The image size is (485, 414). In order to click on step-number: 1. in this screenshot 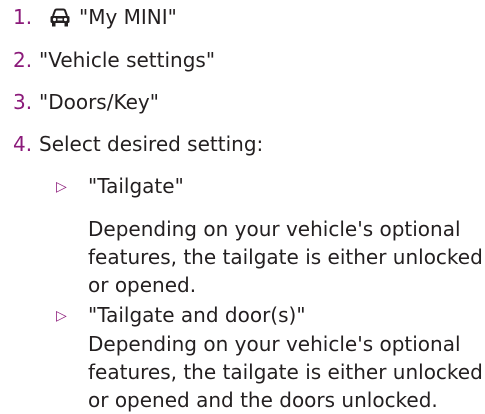, I will do `click(23, 17)`.